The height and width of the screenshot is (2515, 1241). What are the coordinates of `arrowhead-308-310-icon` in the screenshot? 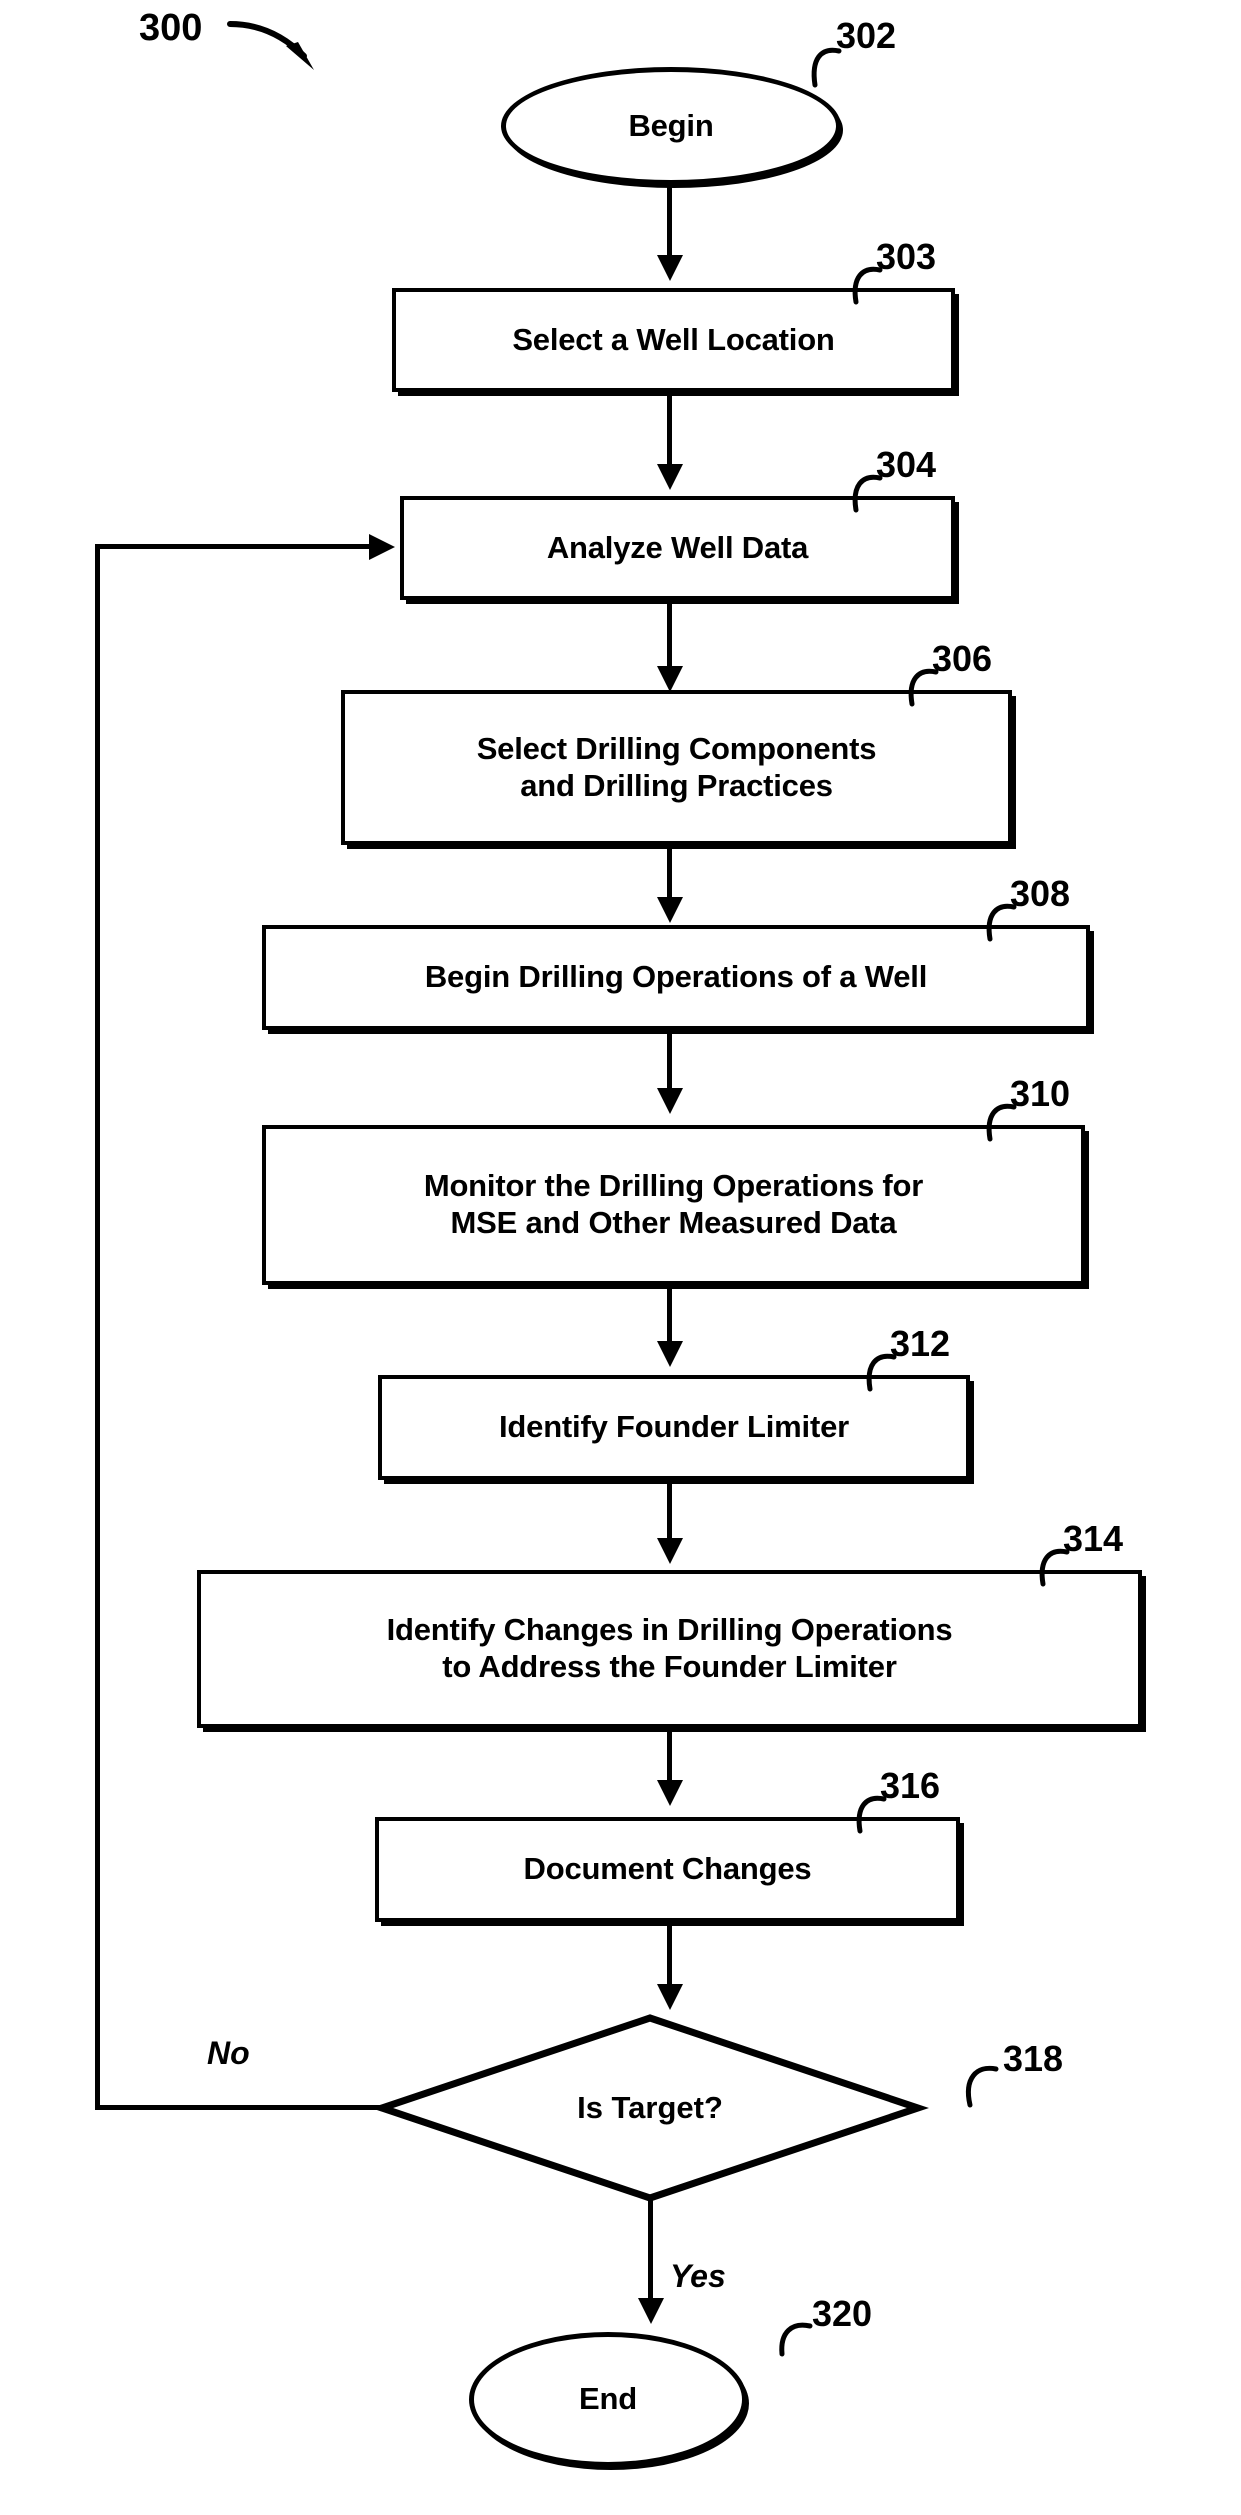 It's located at (670, 1101).